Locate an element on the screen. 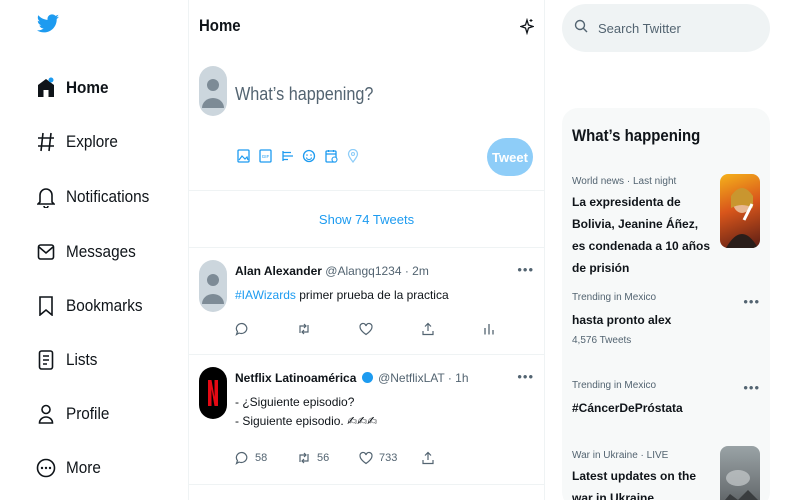 The width and height of the screenshot is (800, 500). retweet-button: 56 is located at coordinates (328, 458).